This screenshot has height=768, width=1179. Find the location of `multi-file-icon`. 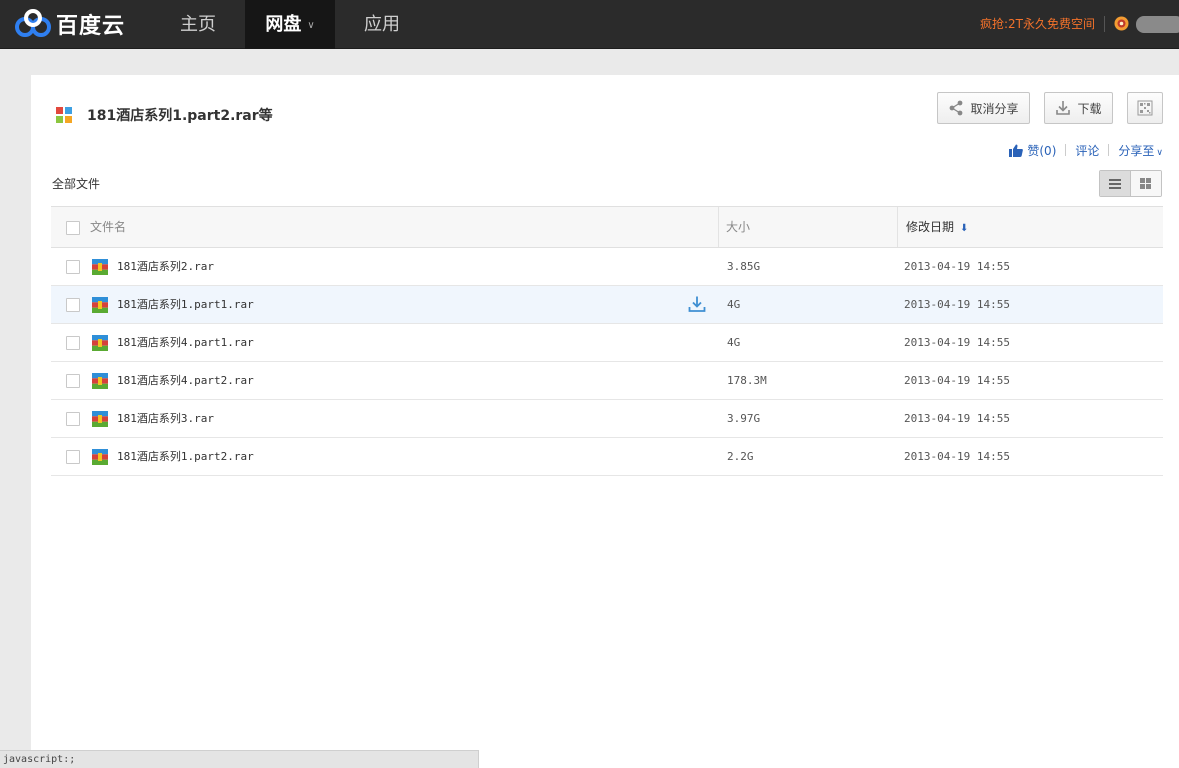

multi-file-icon is located at coordinates (64, 115).